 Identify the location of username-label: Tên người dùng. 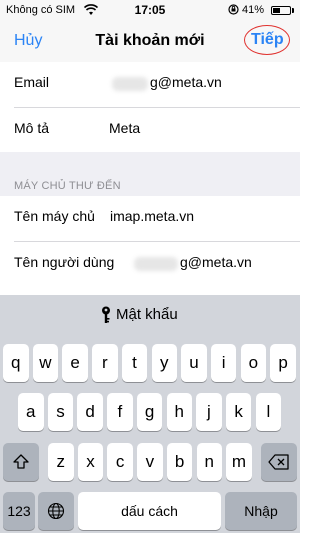
(64, 262).